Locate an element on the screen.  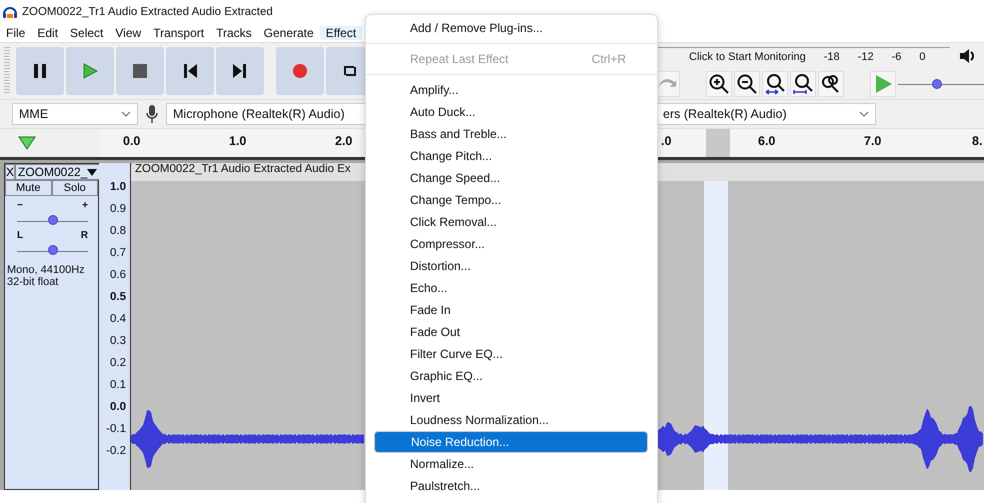
pan-left-label: L is located at coordinates (20, 235).